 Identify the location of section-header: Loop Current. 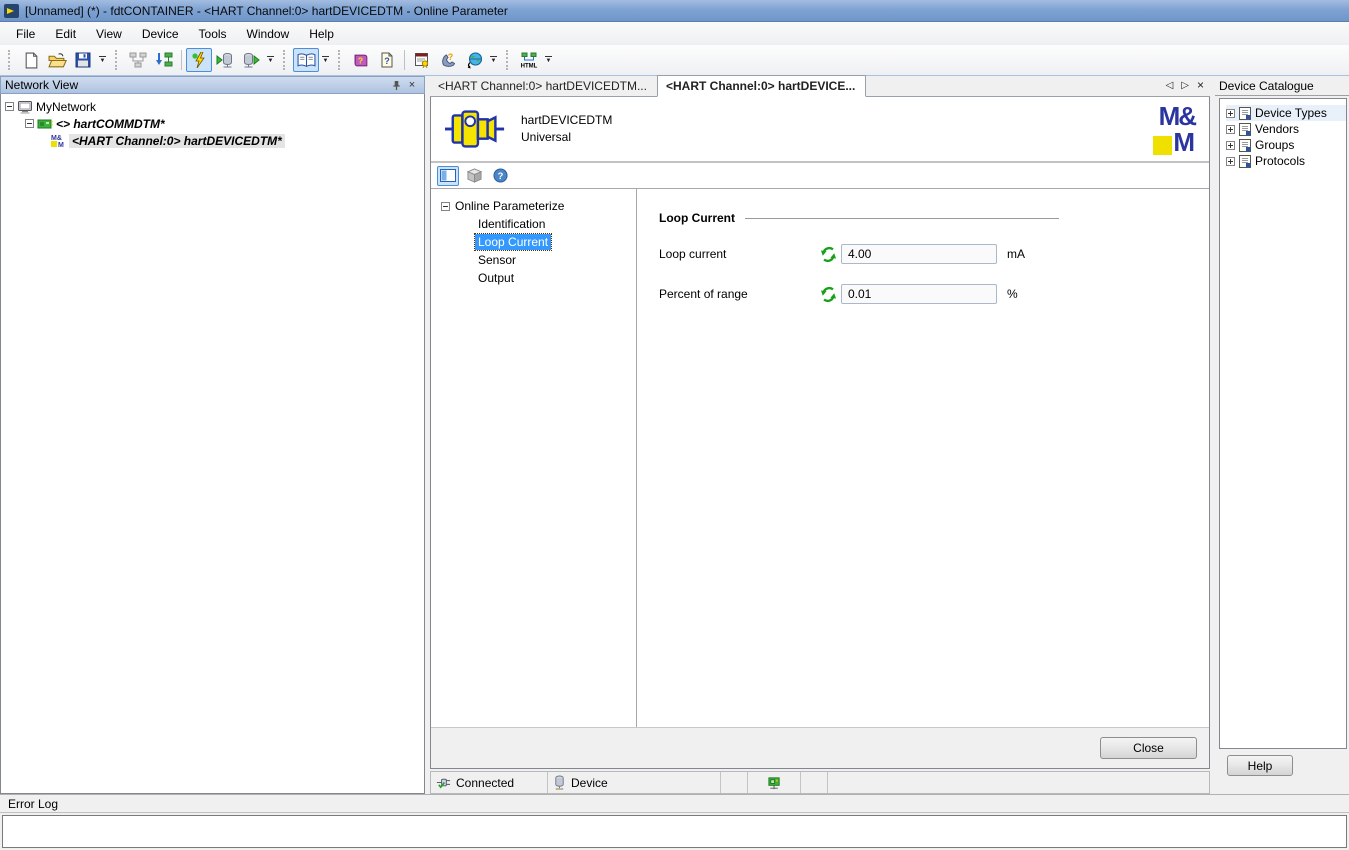
(859, 218).